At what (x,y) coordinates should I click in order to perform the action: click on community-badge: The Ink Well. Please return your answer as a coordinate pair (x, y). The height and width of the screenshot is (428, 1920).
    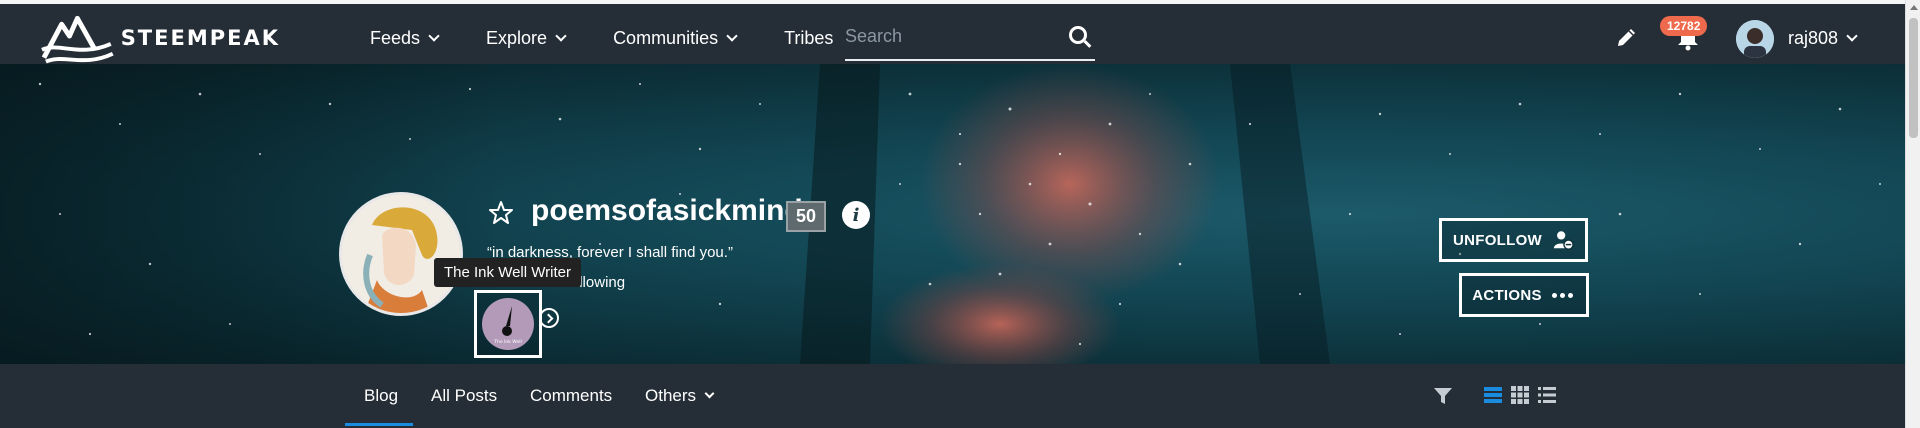
    Looking at the image, I should click on (508, 324).